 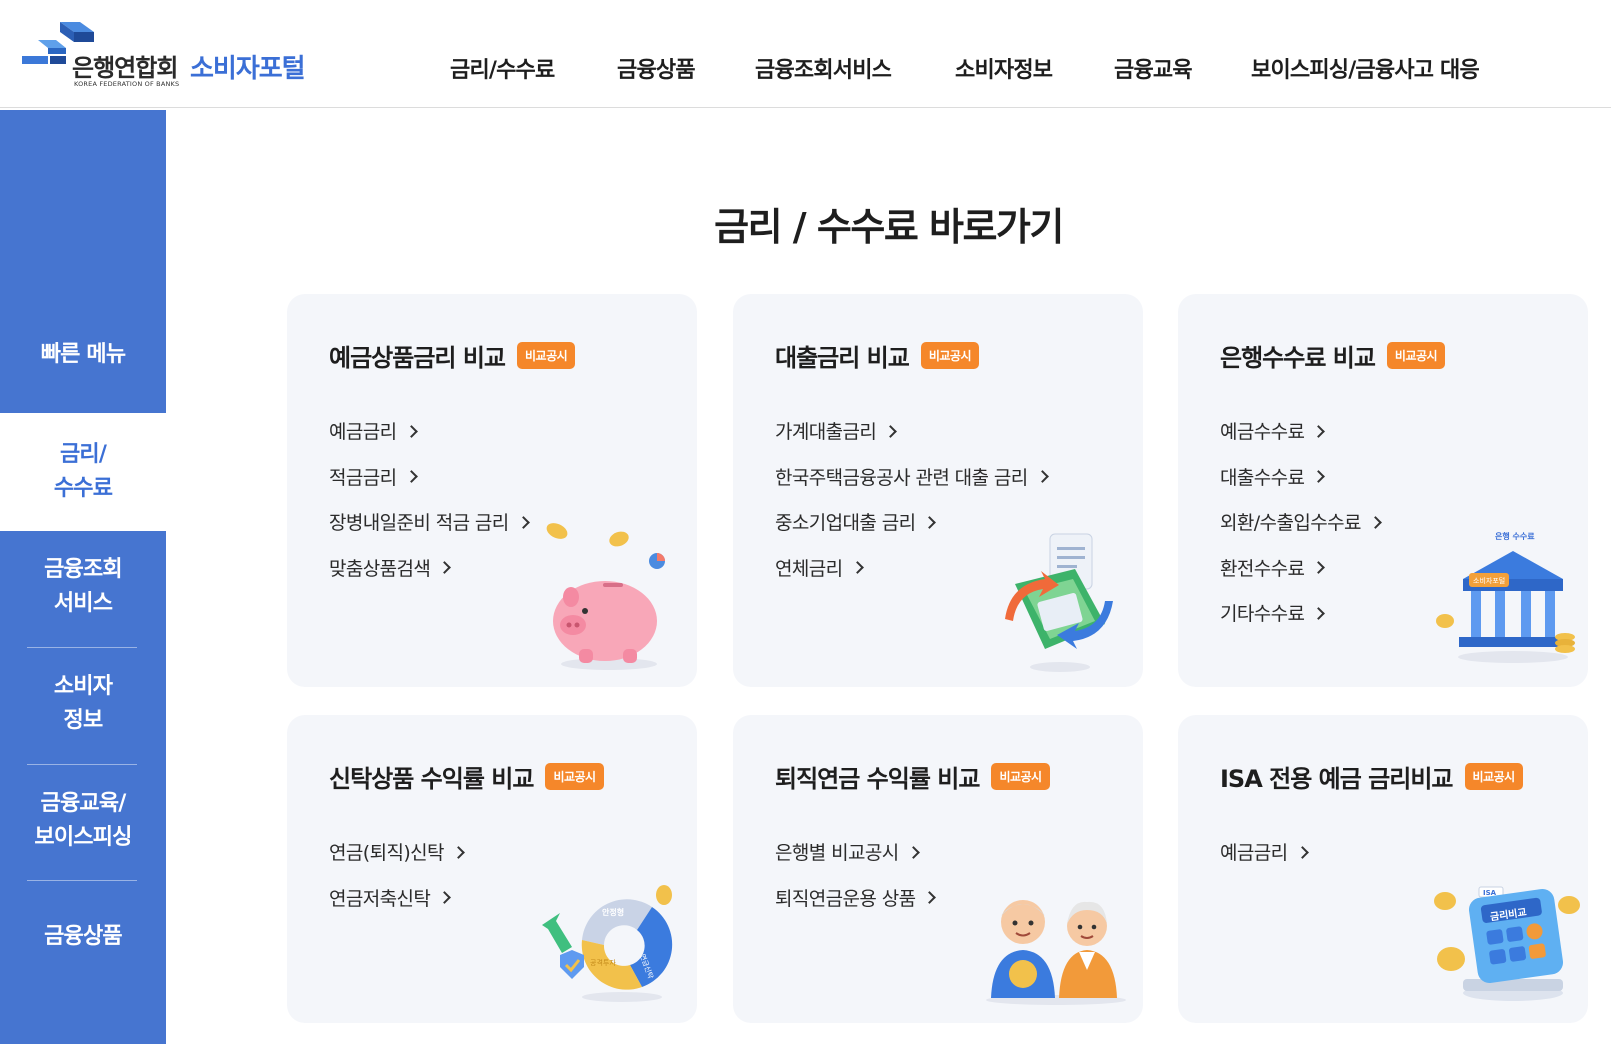 I want to click on sidebar-item-label: 서비스, so click(x=83, y=603).